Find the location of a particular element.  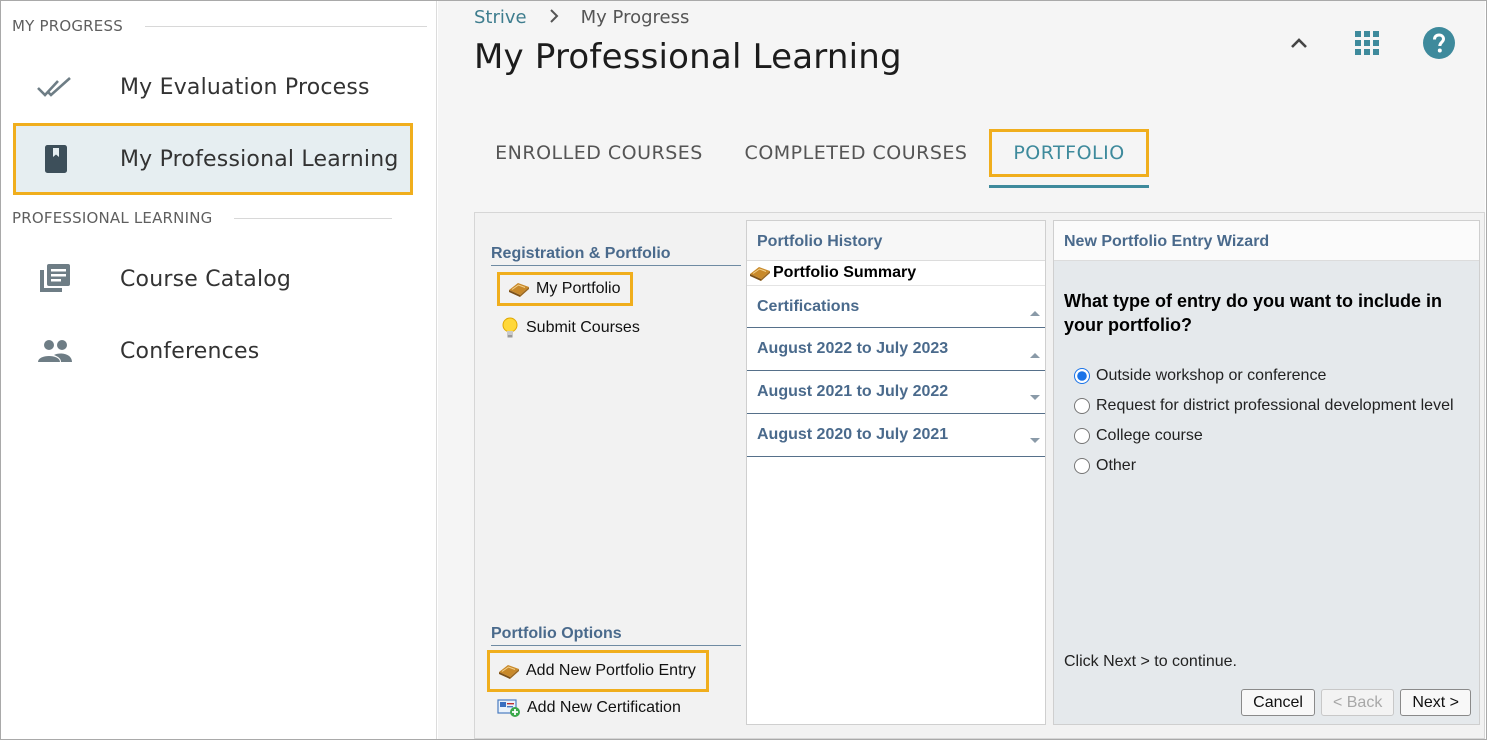

option-label: Outside workshop or conference is located at coordinates (1211, 375).